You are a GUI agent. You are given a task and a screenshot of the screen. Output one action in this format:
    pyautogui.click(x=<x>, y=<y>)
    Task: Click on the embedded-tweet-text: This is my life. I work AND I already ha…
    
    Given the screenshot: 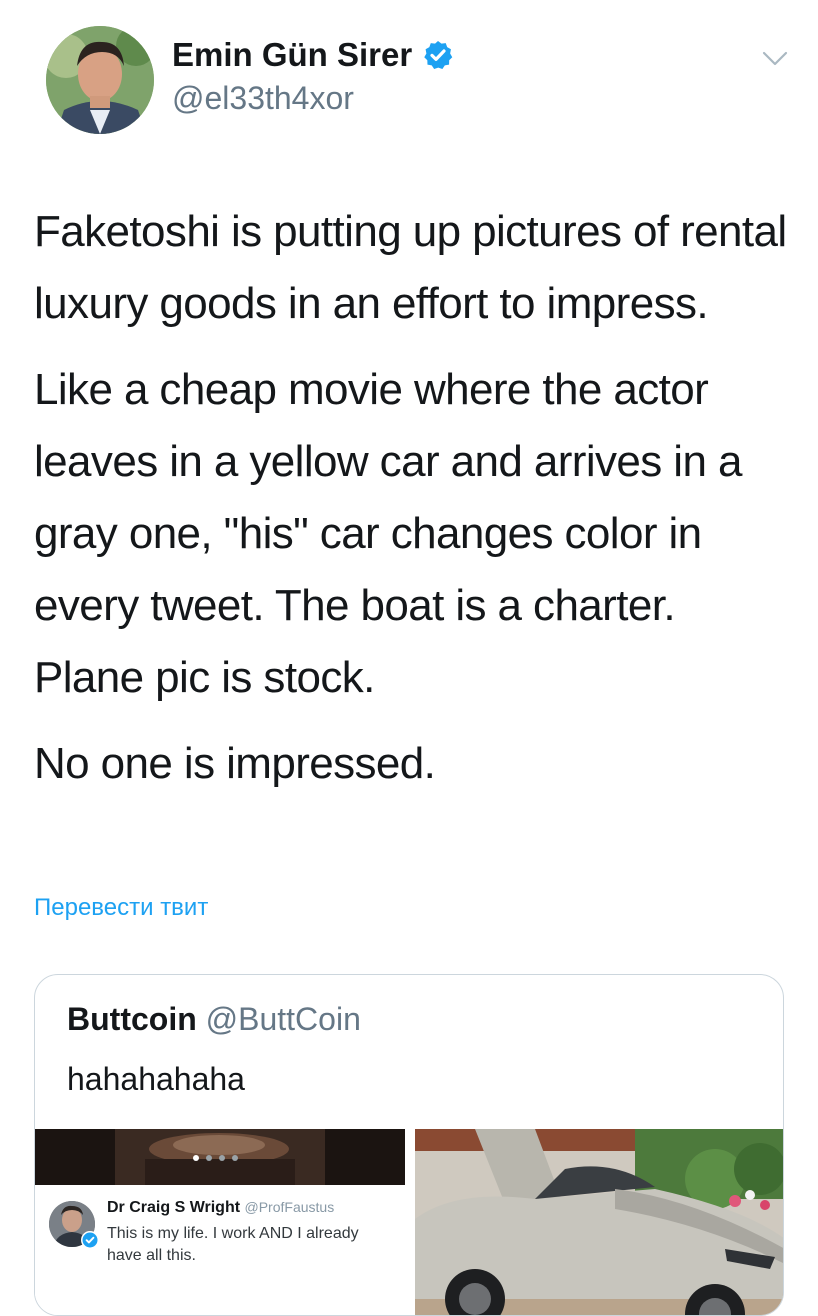 What is the action you would take?
    pyautogui.click(x=233, y=1244)
    